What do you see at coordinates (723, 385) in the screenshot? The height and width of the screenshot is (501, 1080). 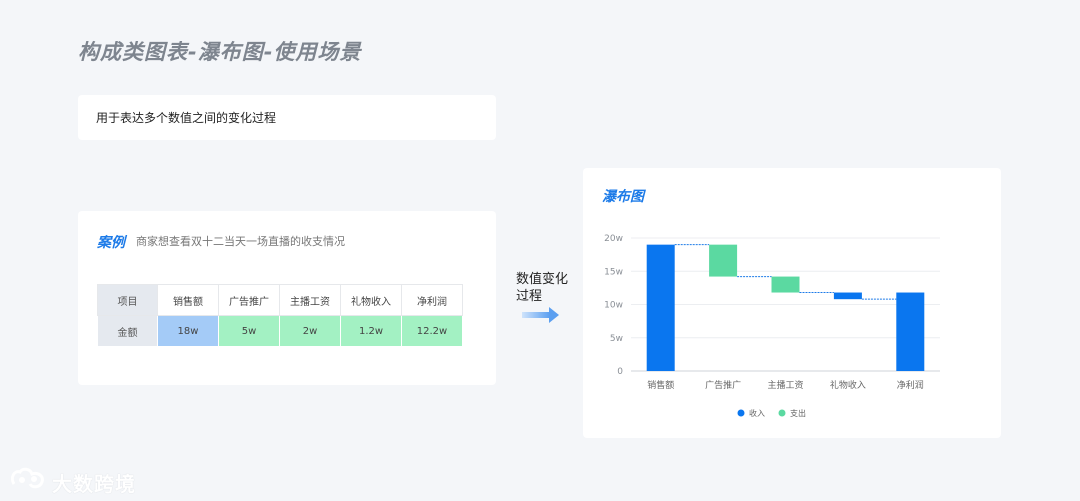 I see `x-tick-label: 广告推广` at bounding box center [723, 385].